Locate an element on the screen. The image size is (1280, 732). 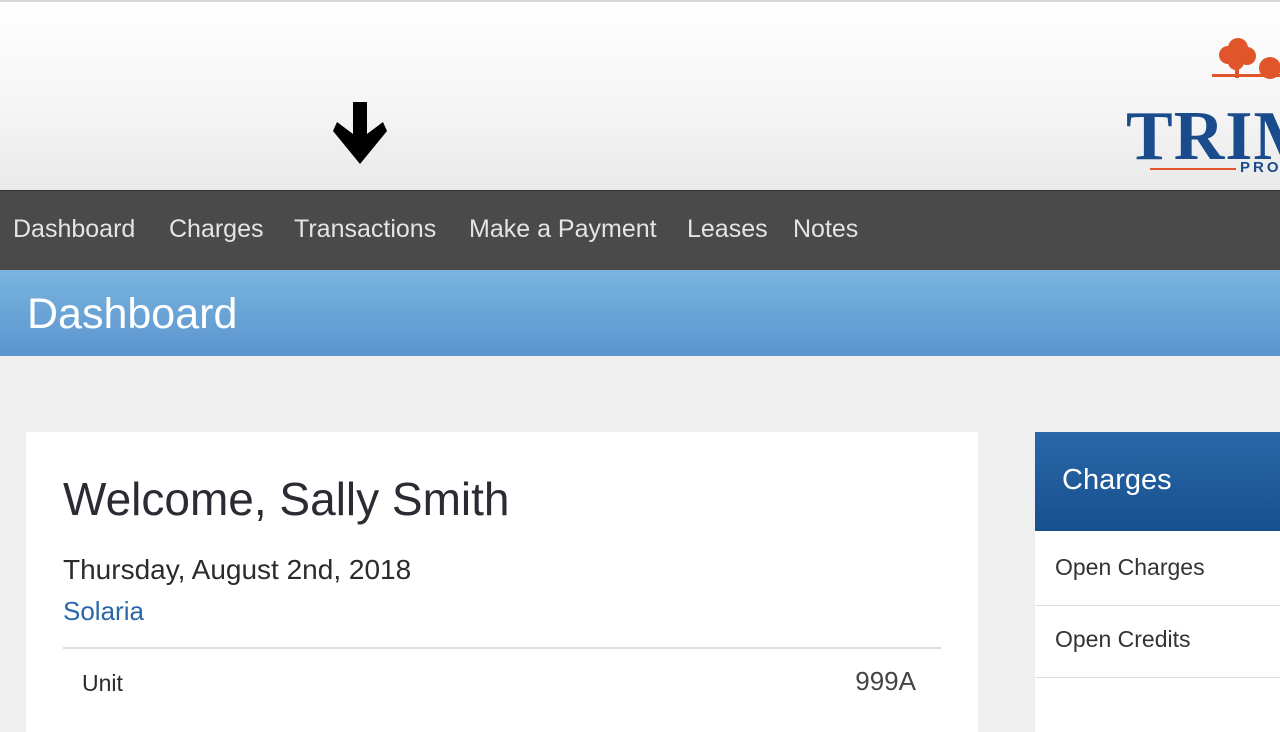
unit-label: Unit is located at coordinates (102, 683).